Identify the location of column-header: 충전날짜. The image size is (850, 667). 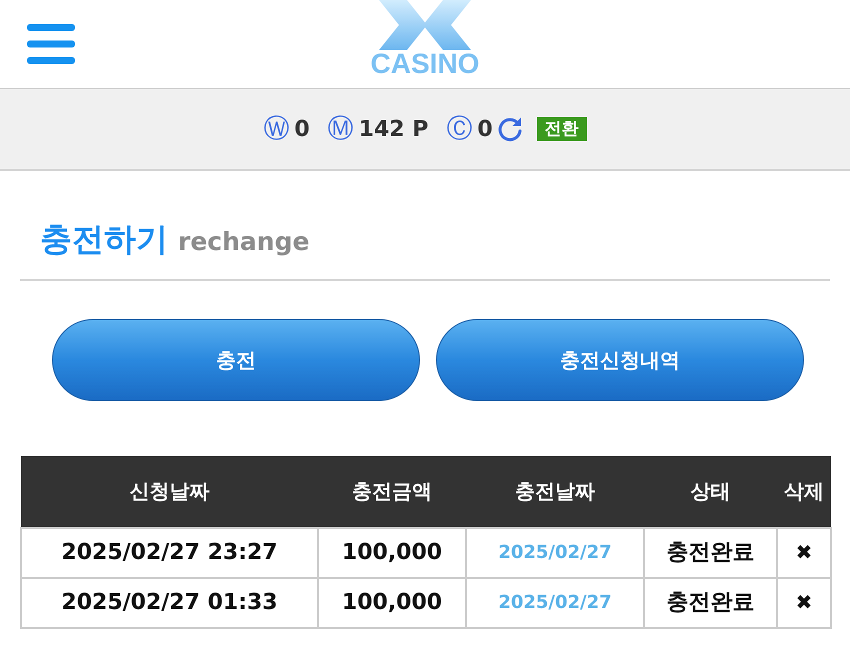
(555, 492).